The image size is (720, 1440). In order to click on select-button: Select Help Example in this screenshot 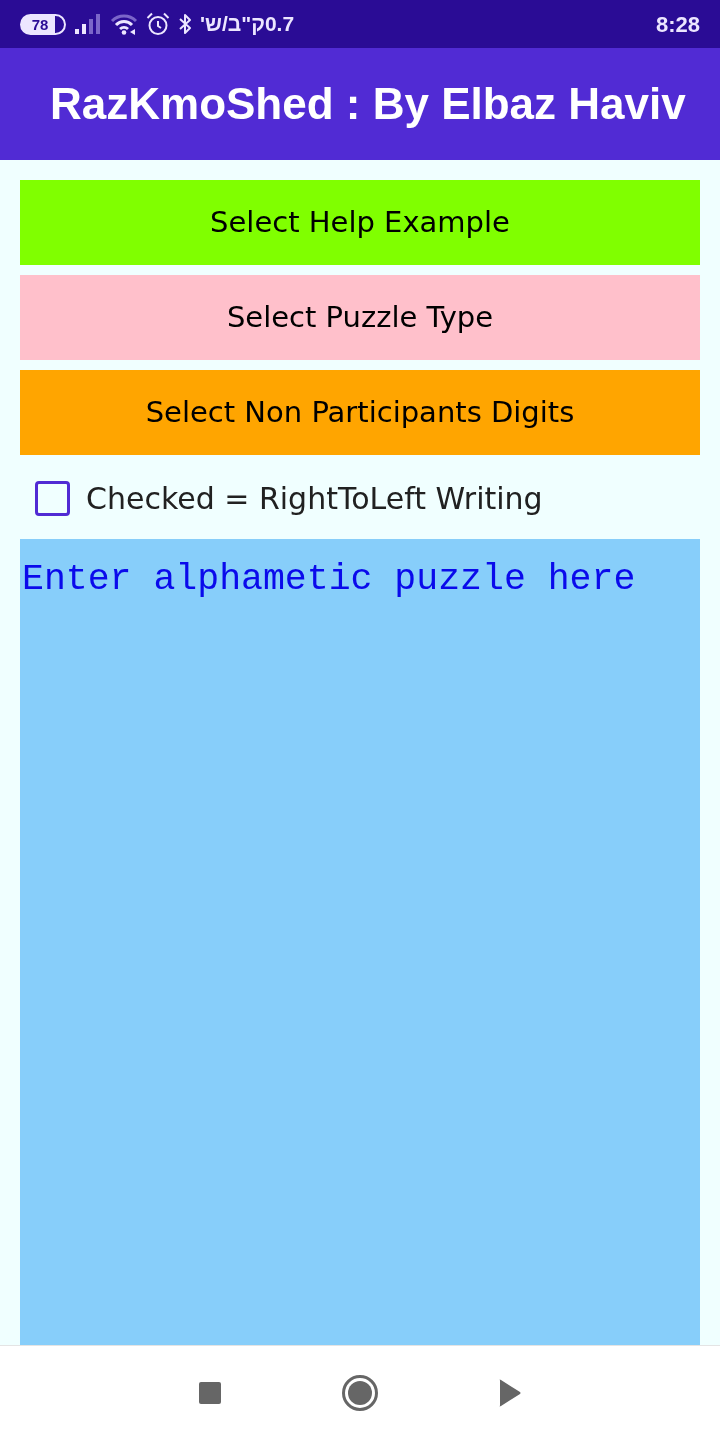, I will do `click(360, 222)`.